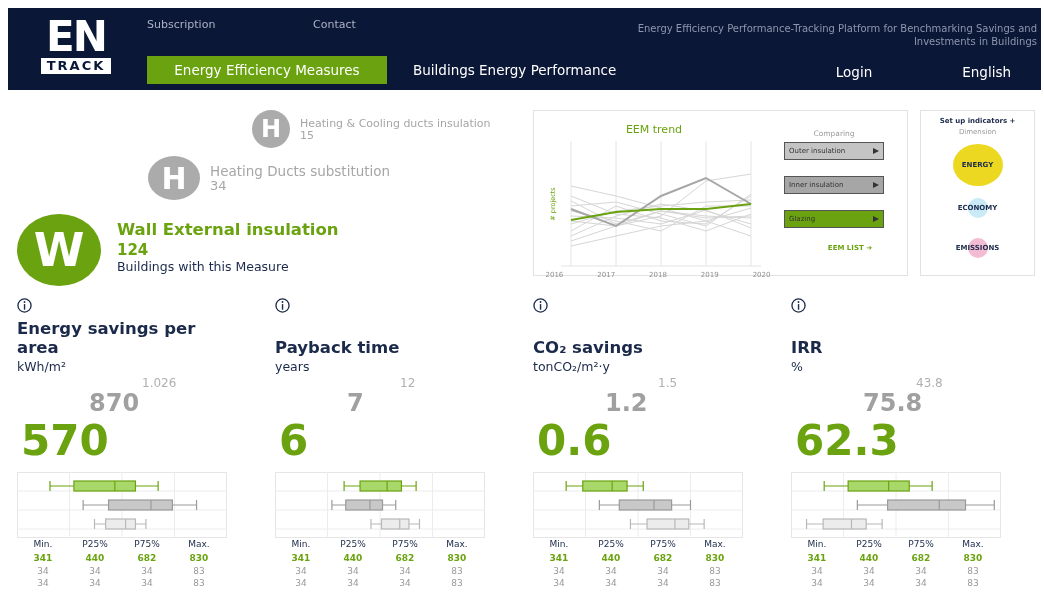  Describe the element at coordinates (847, 441) in the screenshot. I see `metric-value: 62.3` at that location.